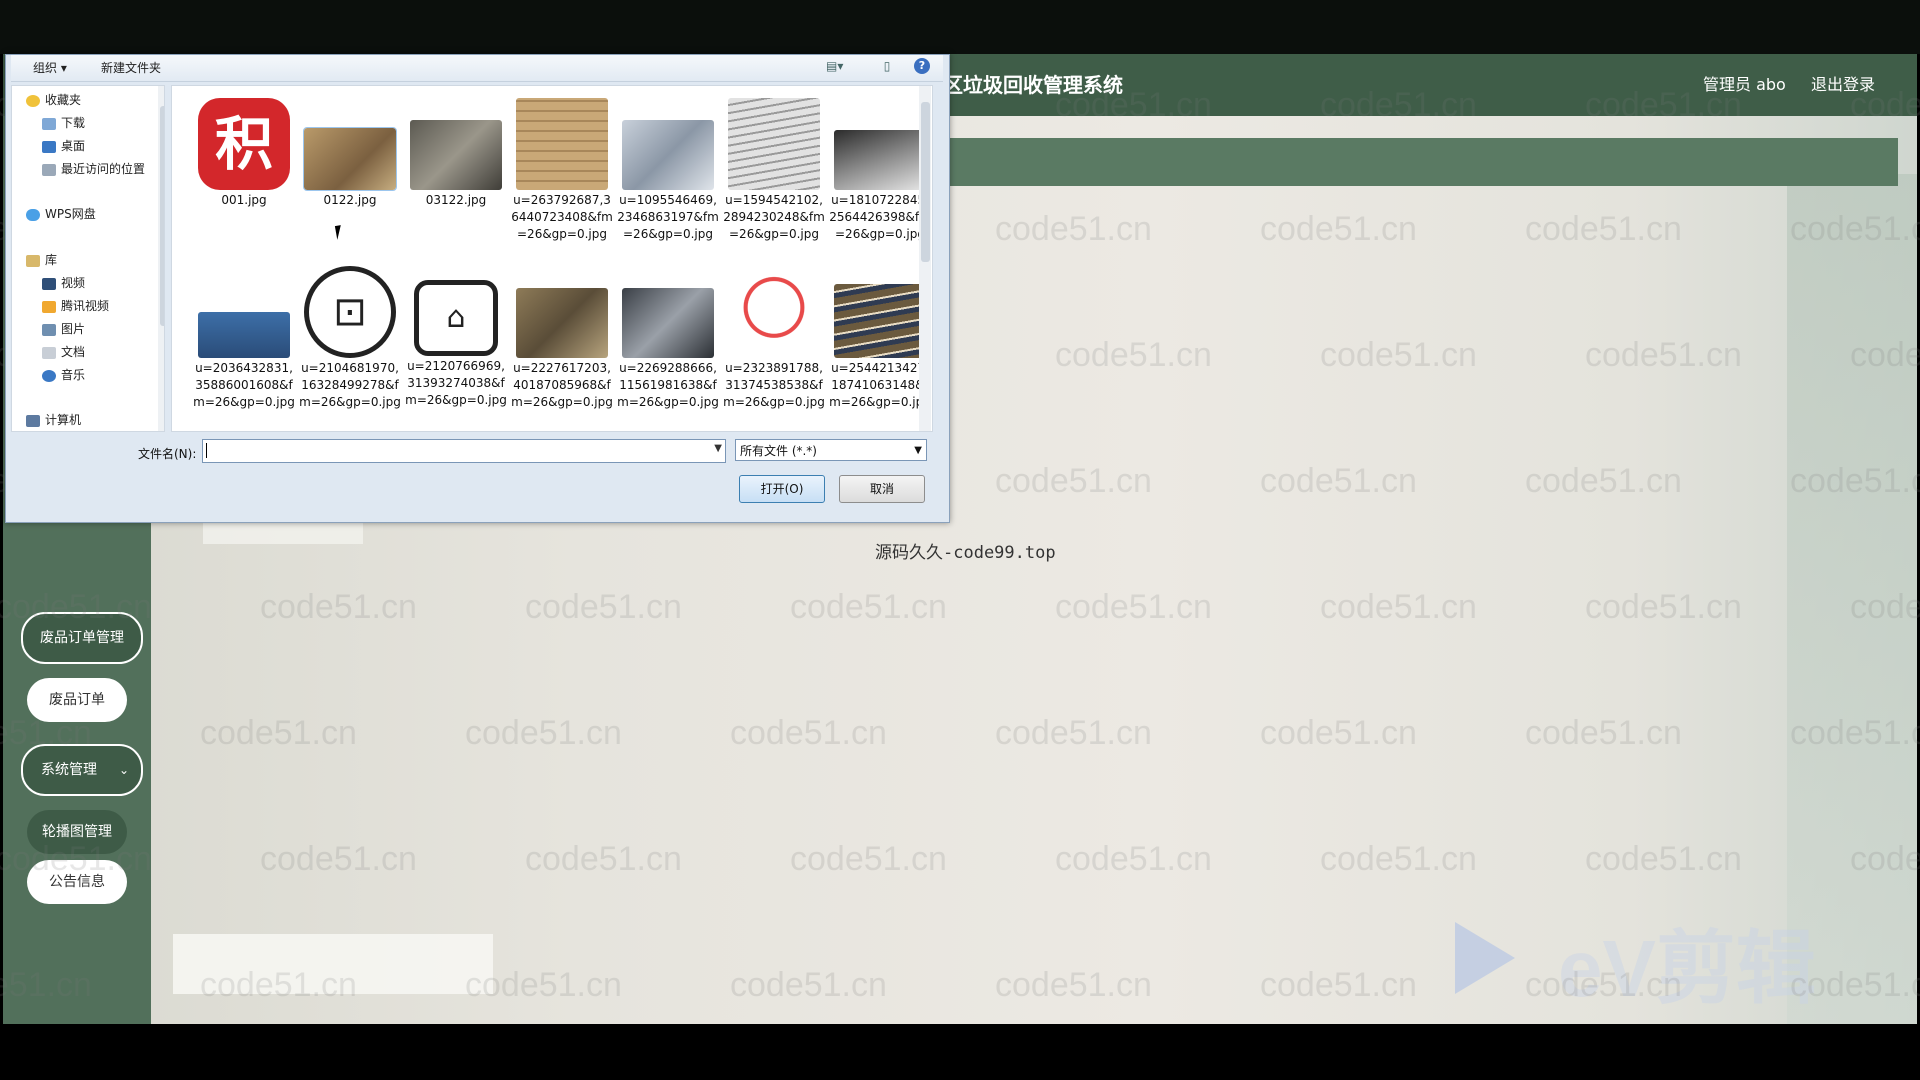 Image resolution: width=1920 pixels, height=1080 pixels. What do you see at coordinates (50, 67) in the screenshot?
I see `organize-menu: 组织 ▾` at bounding box center [50, 67].